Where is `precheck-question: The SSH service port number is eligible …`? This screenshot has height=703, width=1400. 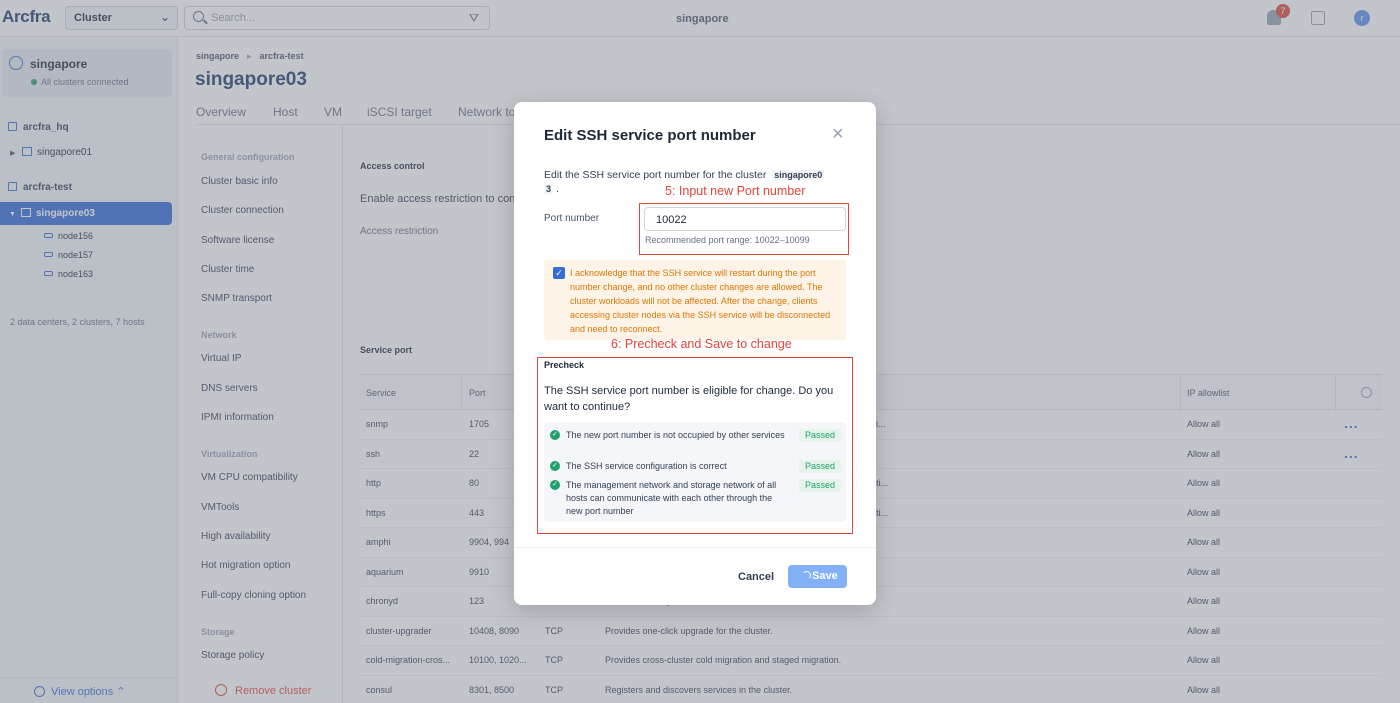 precheck-question: The SSH service port number is eligible … is located at coordinates (689, 399).